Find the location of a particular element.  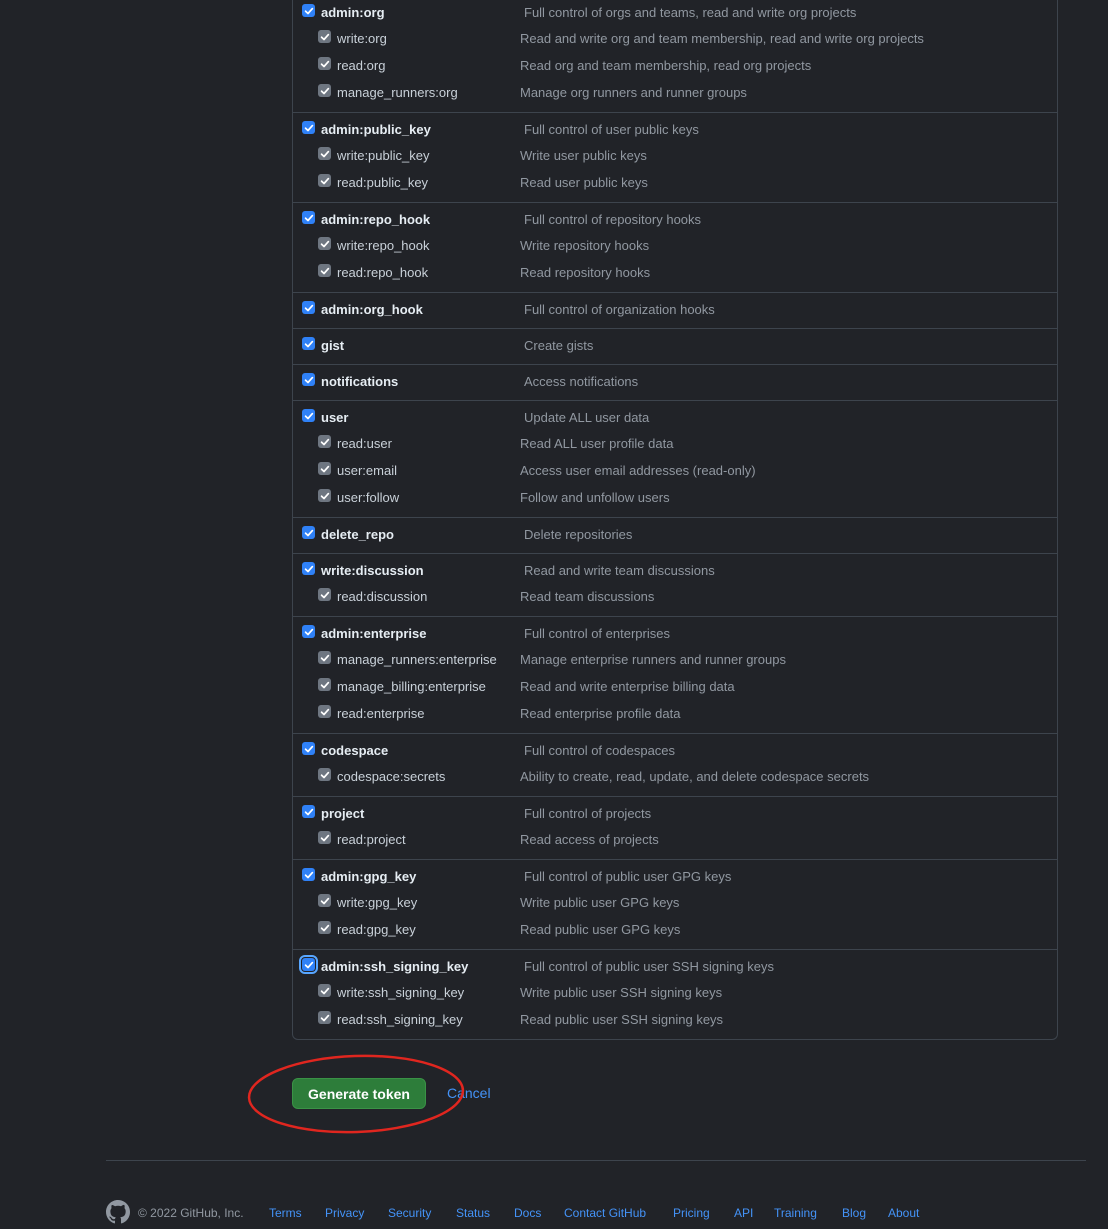

footer-link-about: About is located at coordinates (903, 1213).